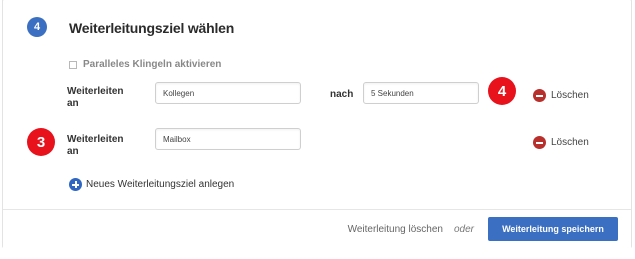 The height and width of the screenshot is (259, 635). What do you see at coordinates (37, 27) in the screenshot?
I see `step-number-badge: 4` at bounding box center [37, 27].